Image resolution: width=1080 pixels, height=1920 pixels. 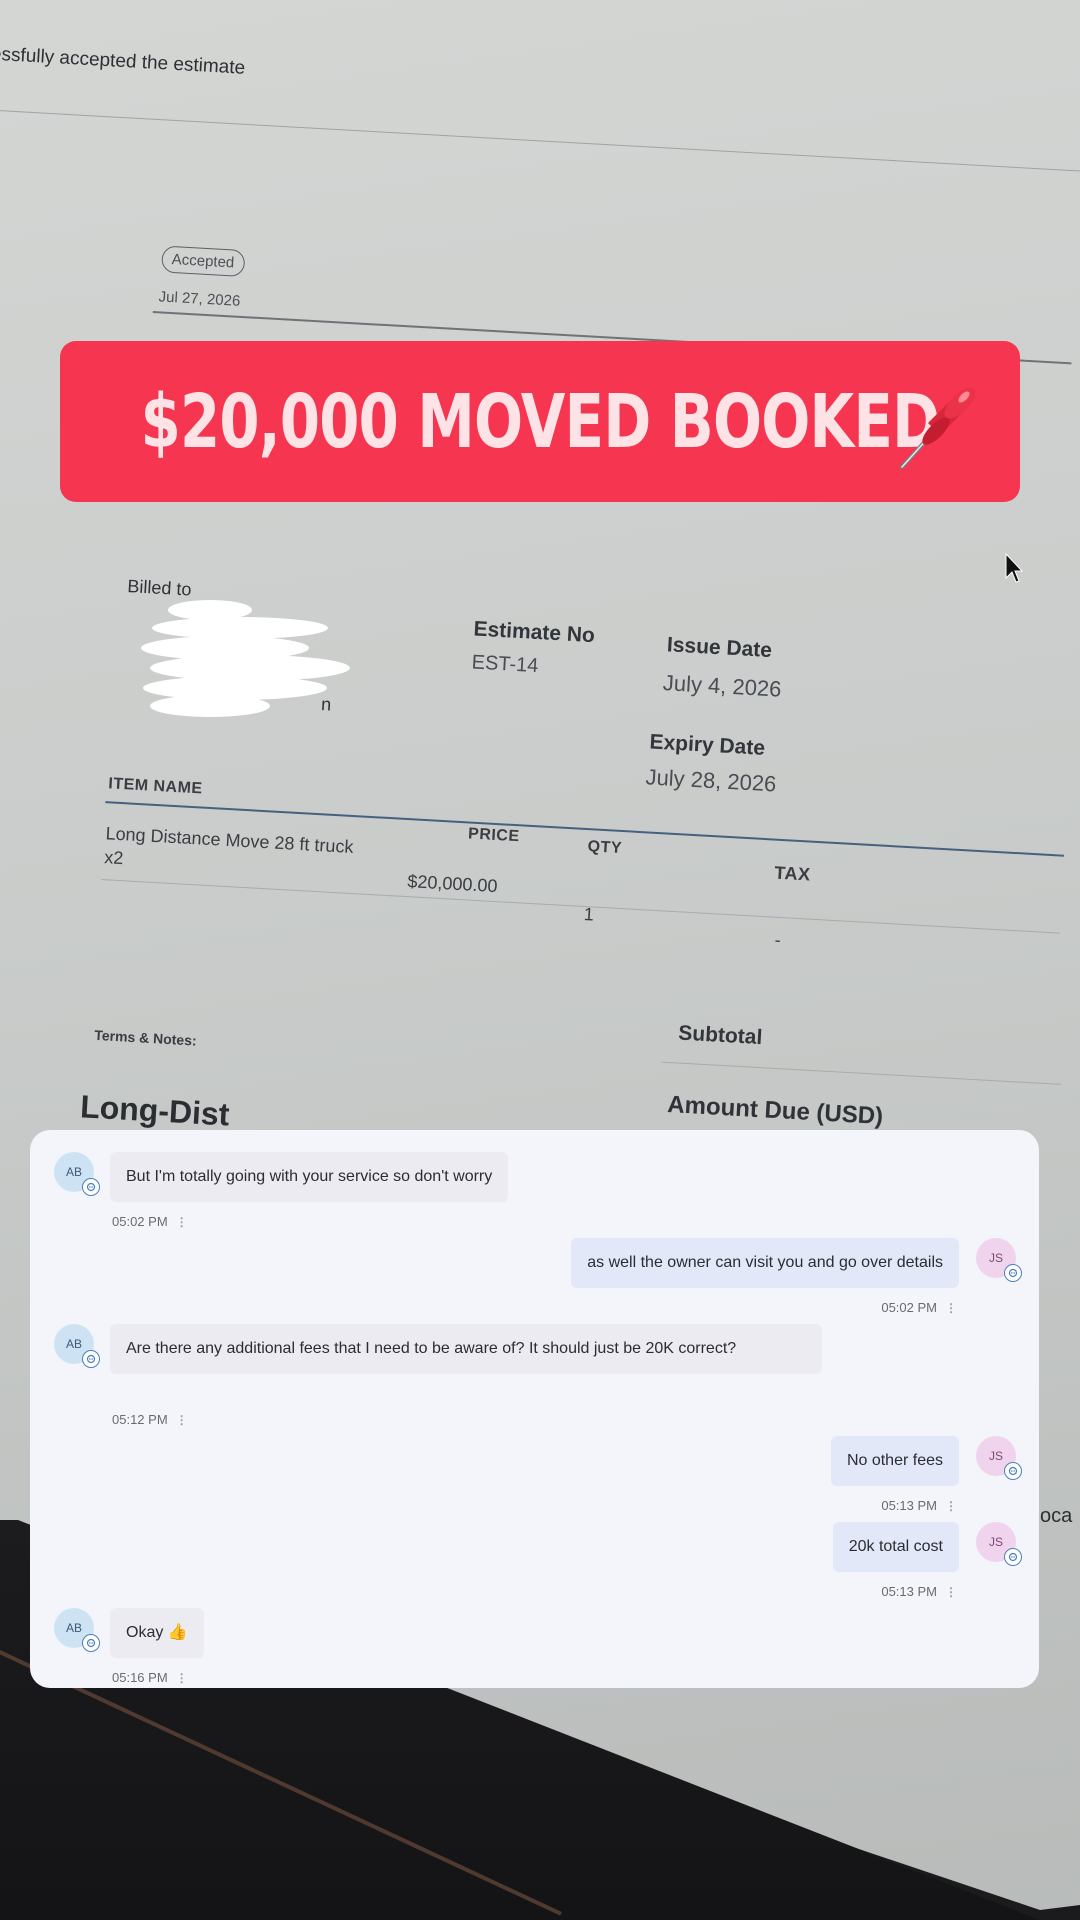 I want to click on table-cell-price: $20,000.00, so click(x=452, y=884).